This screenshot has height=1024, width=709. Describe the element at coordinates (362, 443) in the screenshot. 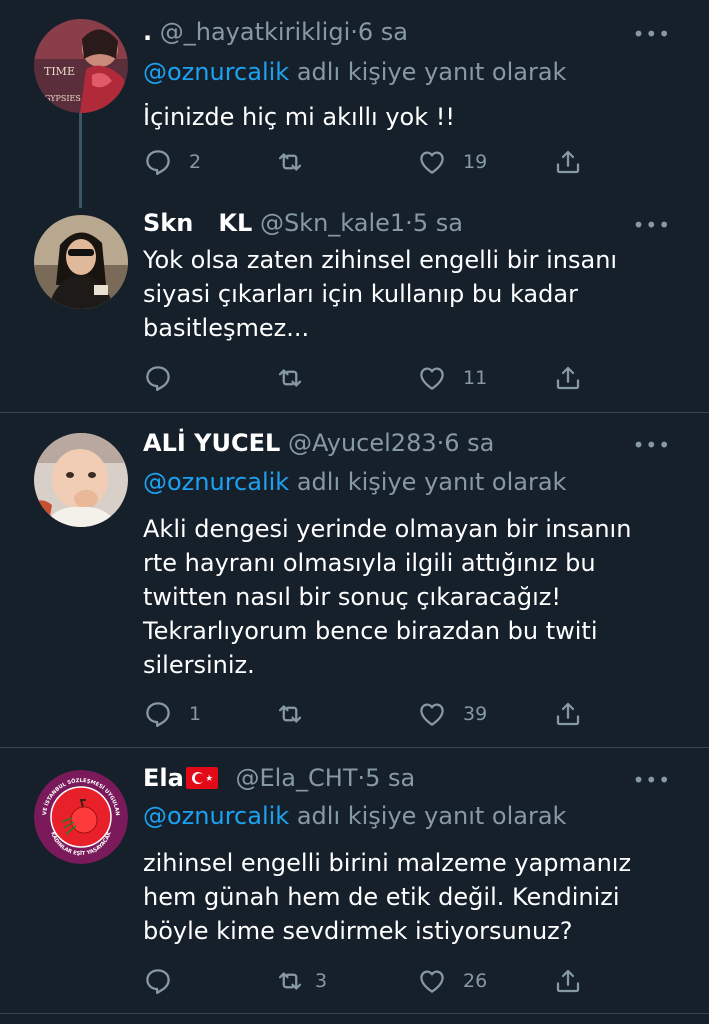

I see `handle: @Ayucel283` at that location.